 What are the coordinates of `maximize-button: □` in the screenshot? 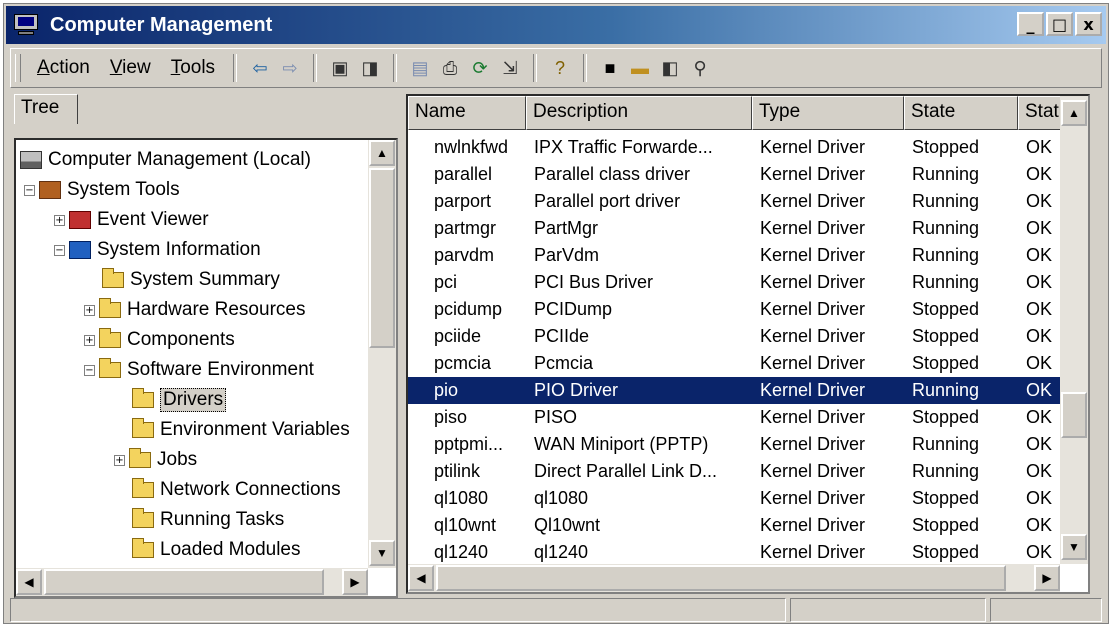 It's located at (1059, 24).